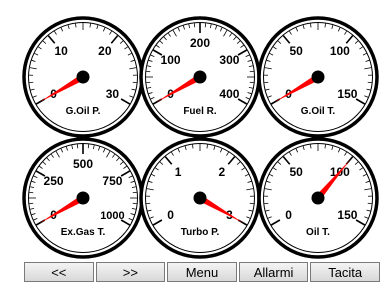 Image resolution: width=387 pixels, height=294 pixels. What do you see at coordinates (83, 111) in the screenshot?
I see `gauge-label: G.Oil P.` at bounding box center [83, 111].